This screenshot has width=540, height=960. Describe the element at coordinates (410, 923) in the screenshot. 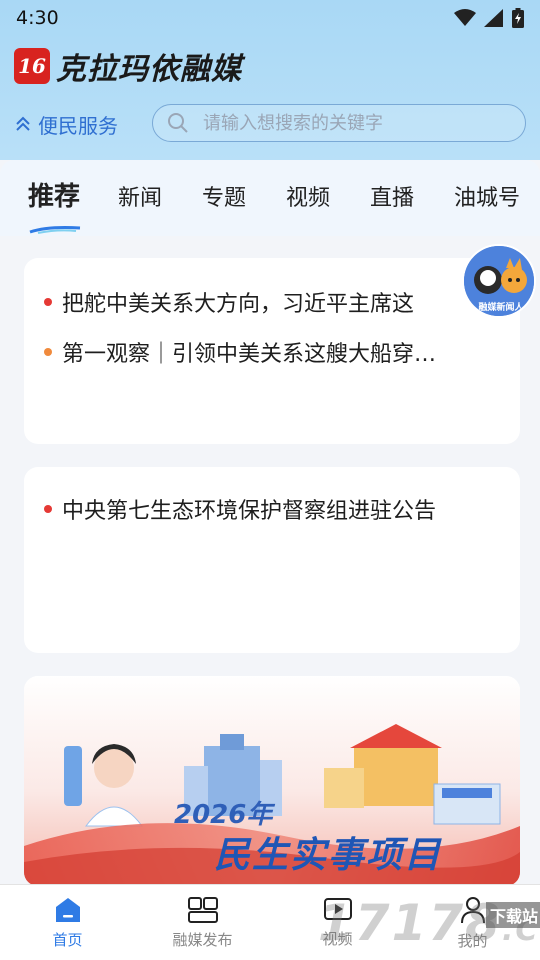

I see `watermark-text: 17178` at that location.